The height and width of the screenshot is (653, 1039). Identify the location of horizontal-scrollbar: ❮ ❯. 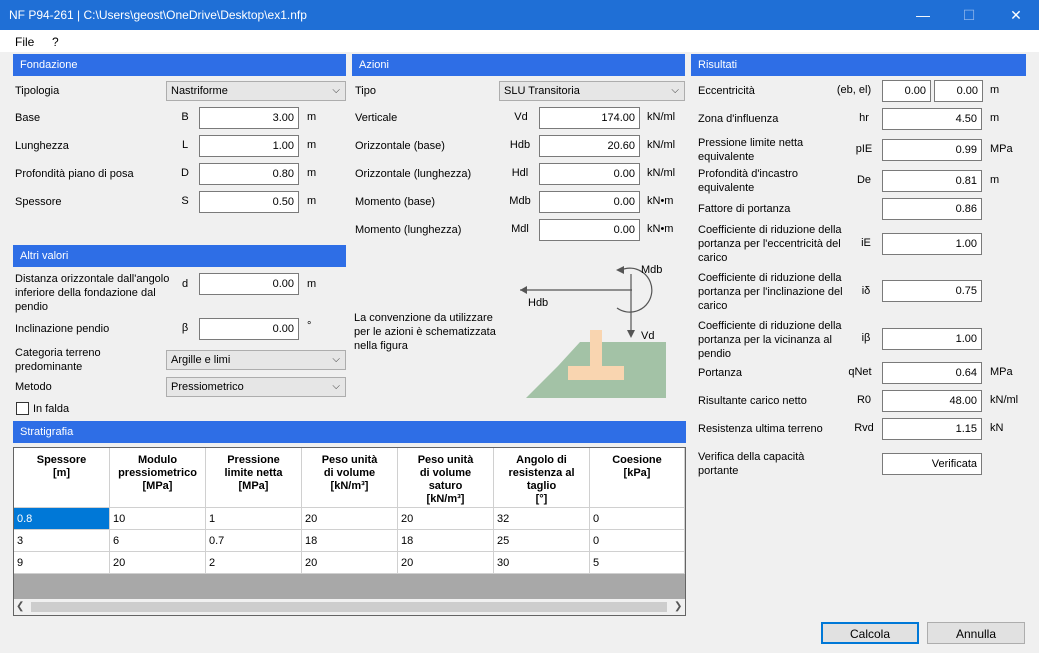
(349, 607).